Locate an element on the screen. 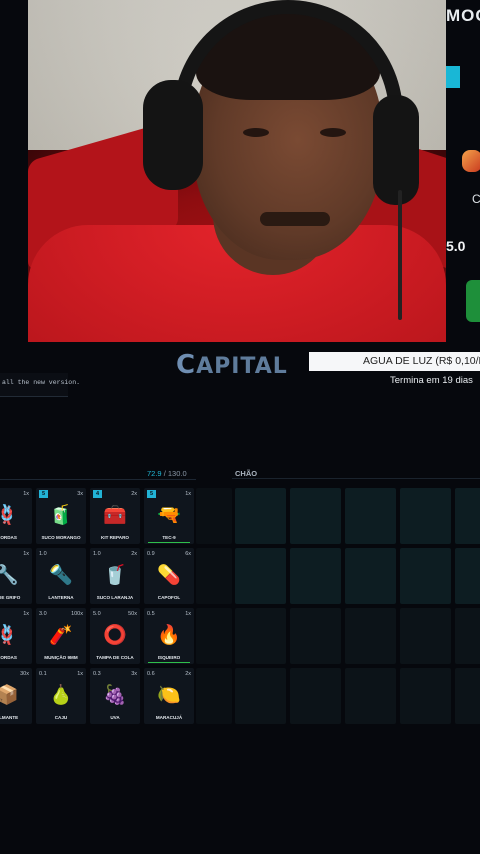 The height and width of the screenshot is (854, 480). pistol-icon: 🔫 is located at coordinates (169, 515).